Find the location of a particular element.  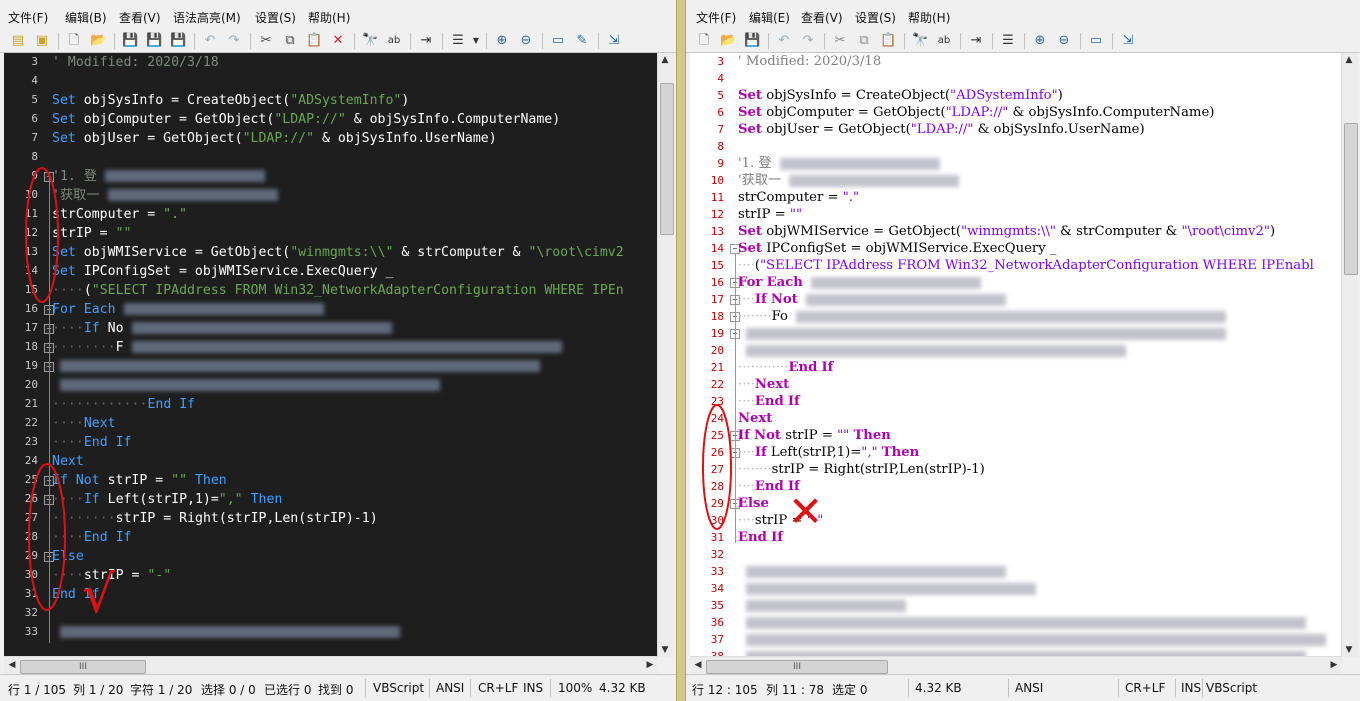

status-line-ending: CR+LF is located at coordinates (1145, 688).